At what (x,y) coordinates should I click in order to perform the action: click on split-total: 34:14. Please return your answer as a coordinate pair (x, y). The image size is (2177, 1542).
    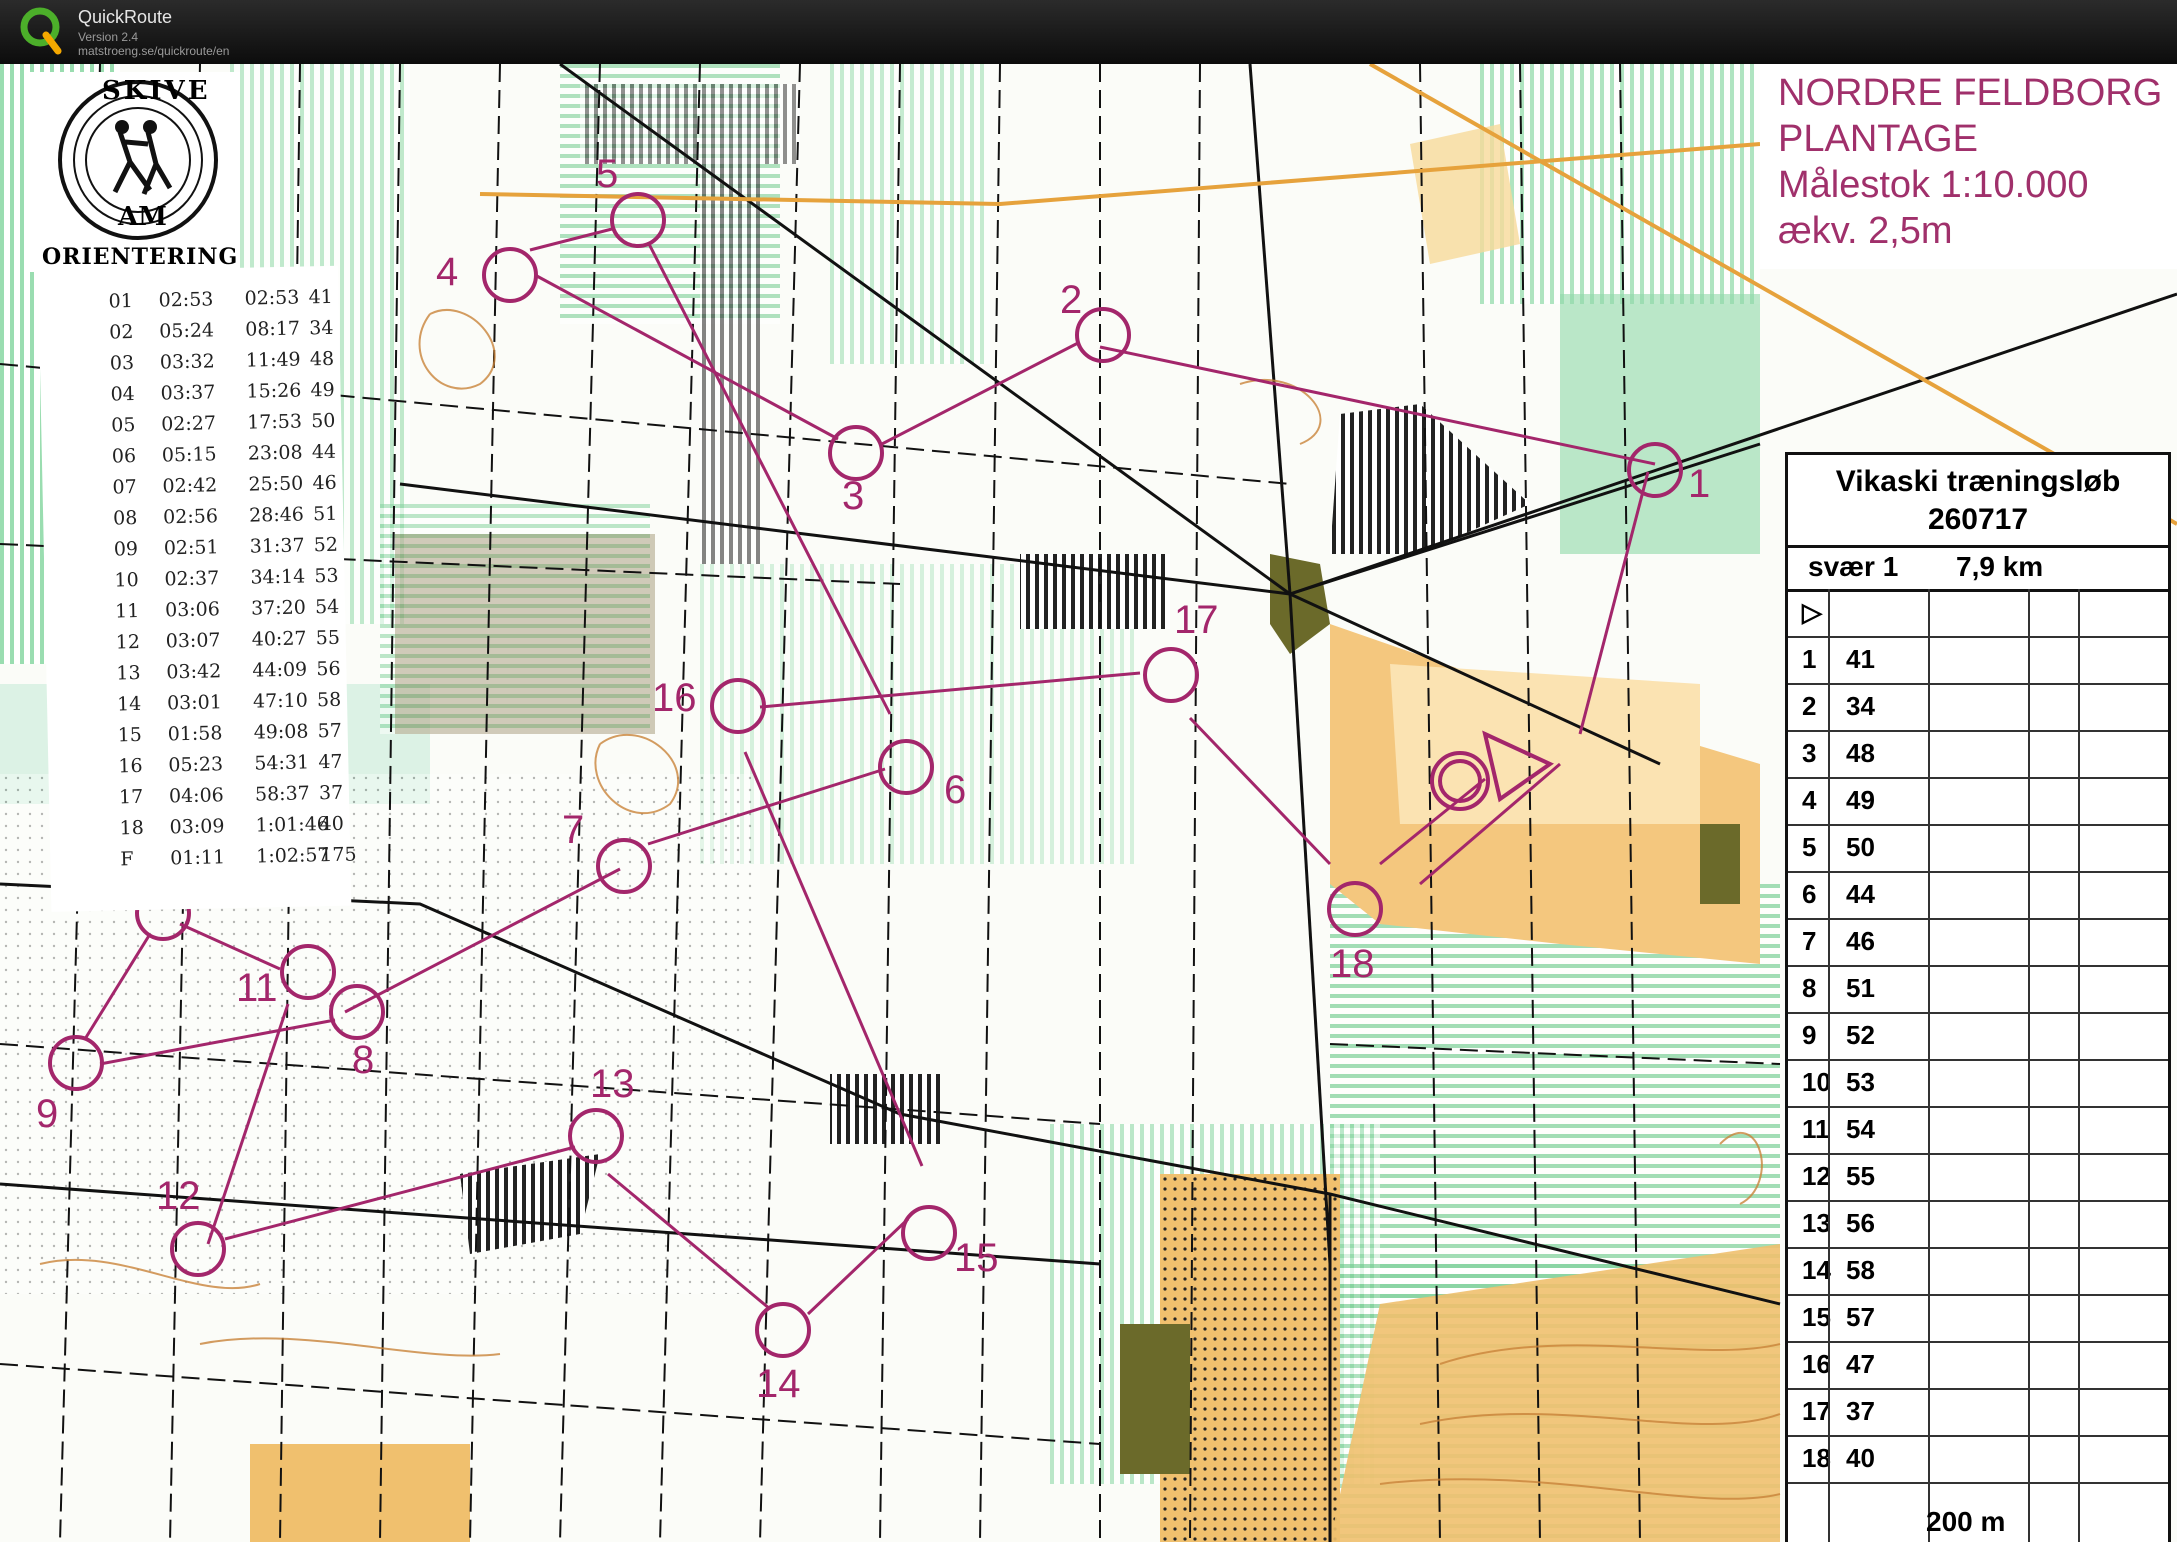
    Looking at the image, I should click on (278, 577).